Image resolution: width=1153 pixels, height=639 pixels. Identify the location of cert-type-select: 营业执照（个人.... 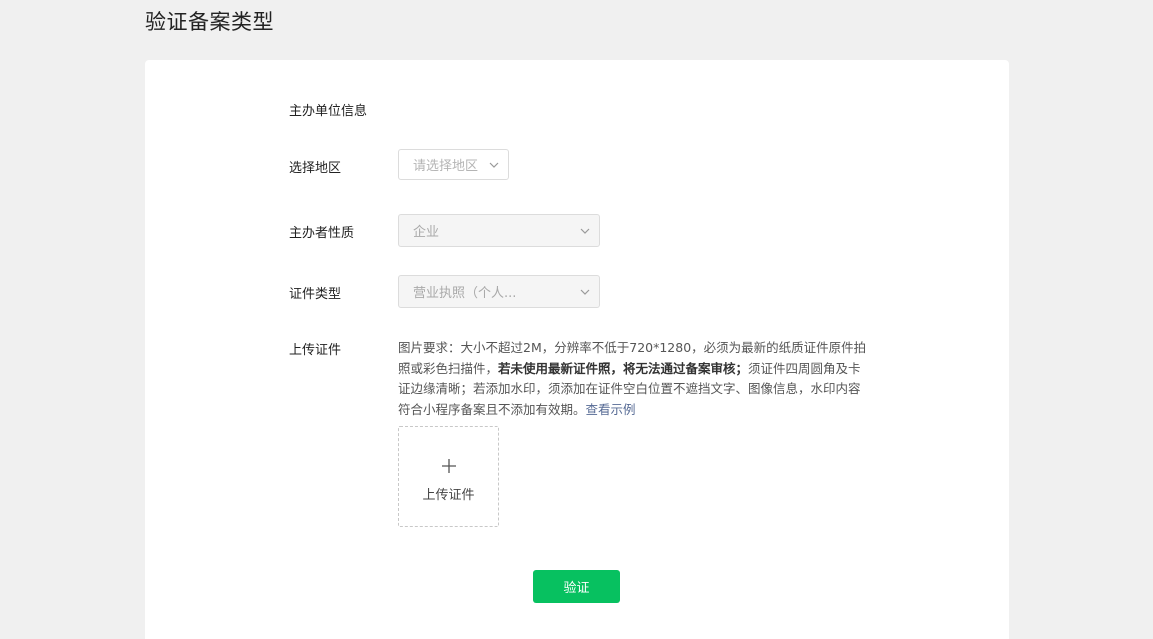
(499, 291).